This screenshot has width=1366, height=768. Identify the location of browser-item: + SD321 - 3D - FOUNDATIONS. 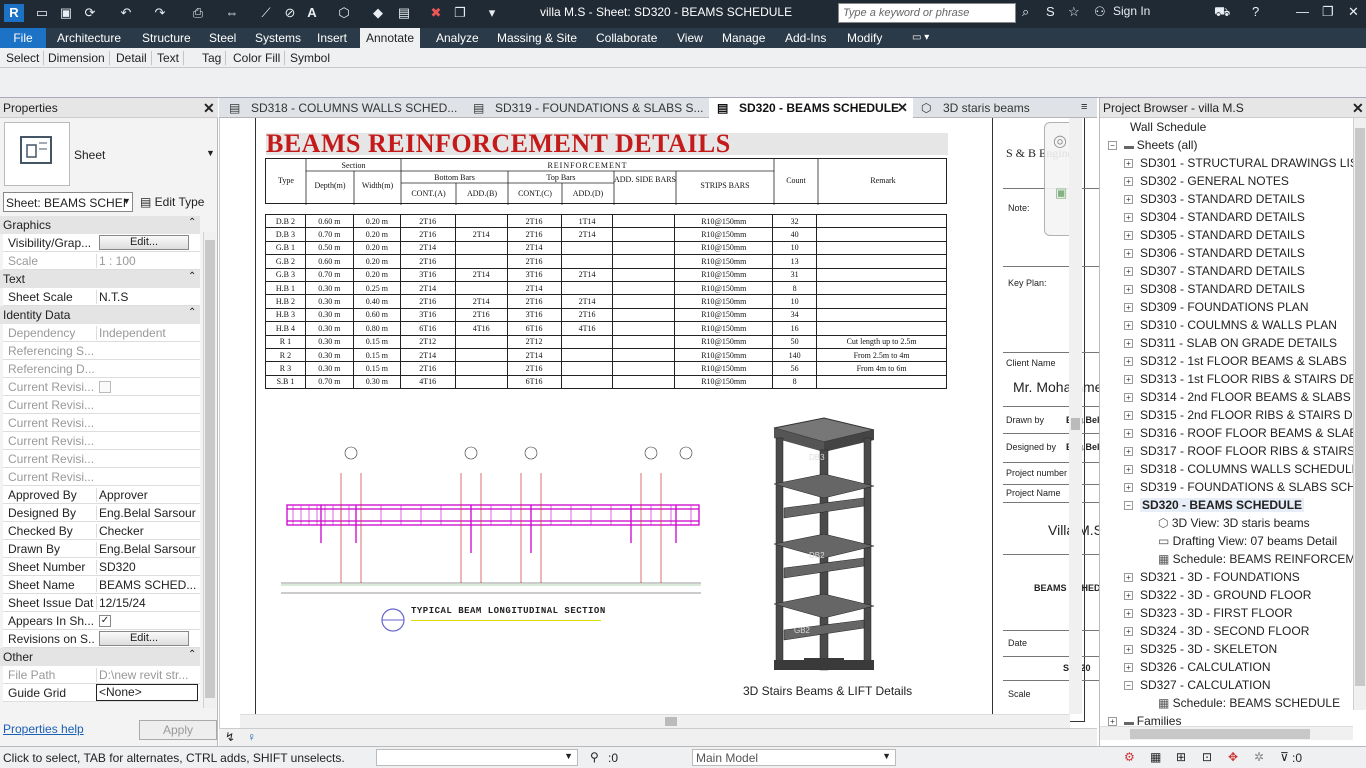
(1212, 577).